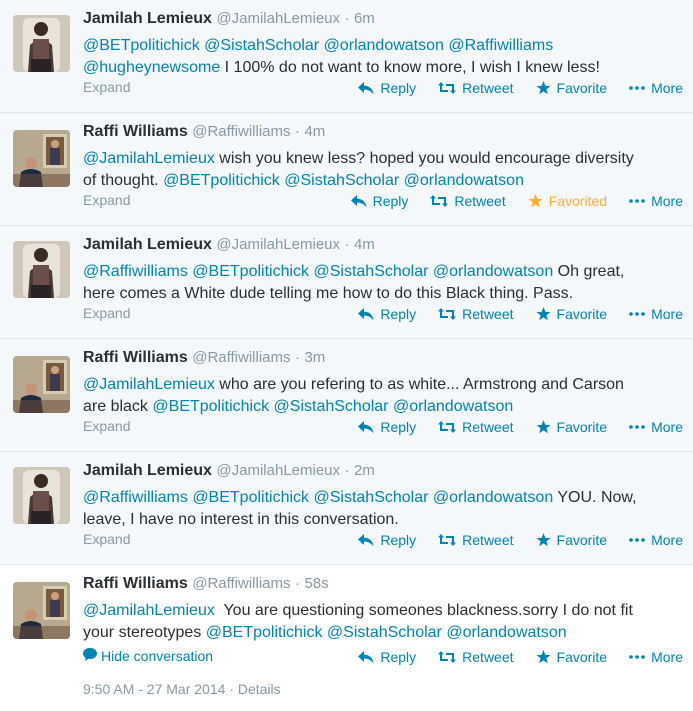 The height and width of the screenshot is (711, 693). Describe the element at coordinates (364, 18) in the screenshot. I see `tweet-timestamp: 6m` at that location.